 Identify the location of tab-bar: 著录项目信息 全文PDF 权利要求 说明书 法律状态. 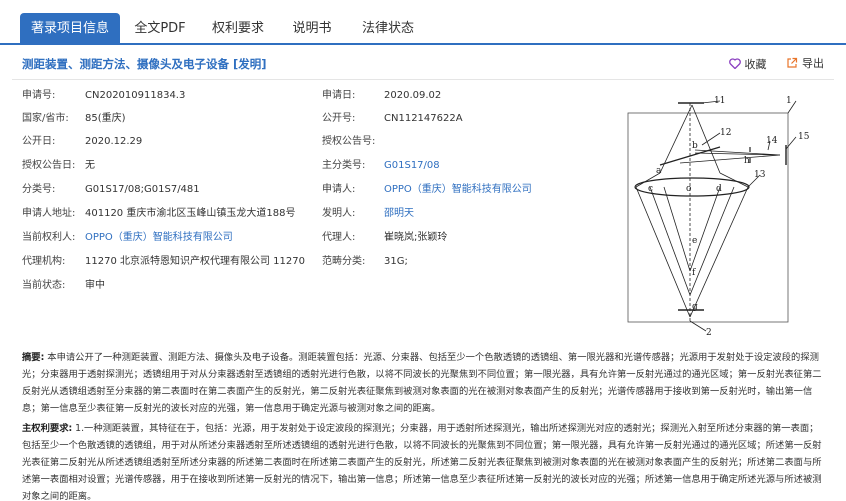
(423, 22).